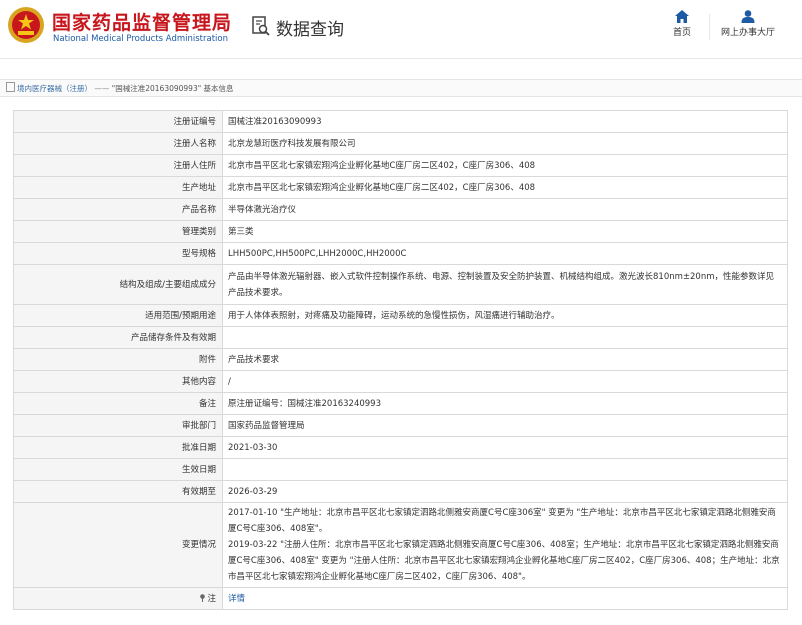  Describe the element at coordinates (505, 121) in the screenshot. I see `field-value: 国械注准20163090993` at that location.